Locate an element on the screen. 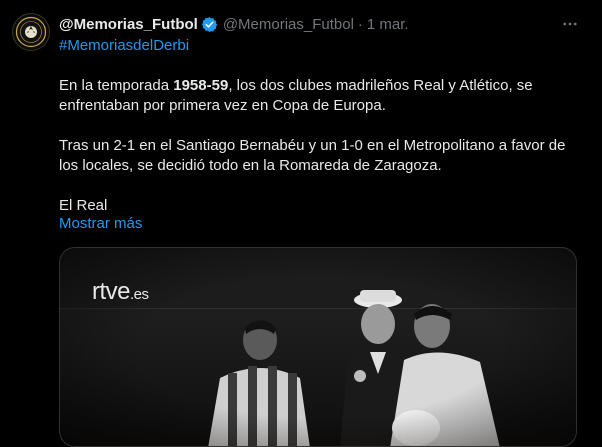 This screenshot has width=602, height=447. more-options-icon is located at coordinates (570, 24).